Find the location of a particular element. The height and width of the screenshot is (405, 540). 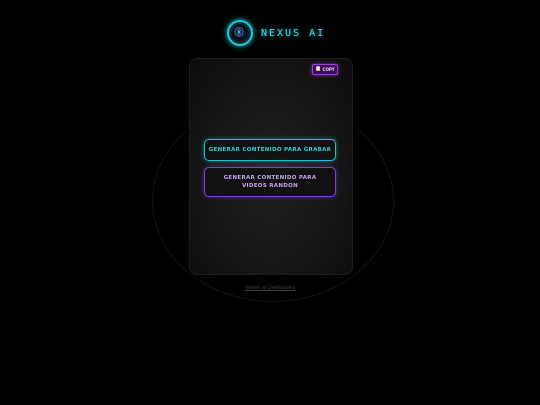

copy-button: 📋 COPY is located at coordinates (325, 69).